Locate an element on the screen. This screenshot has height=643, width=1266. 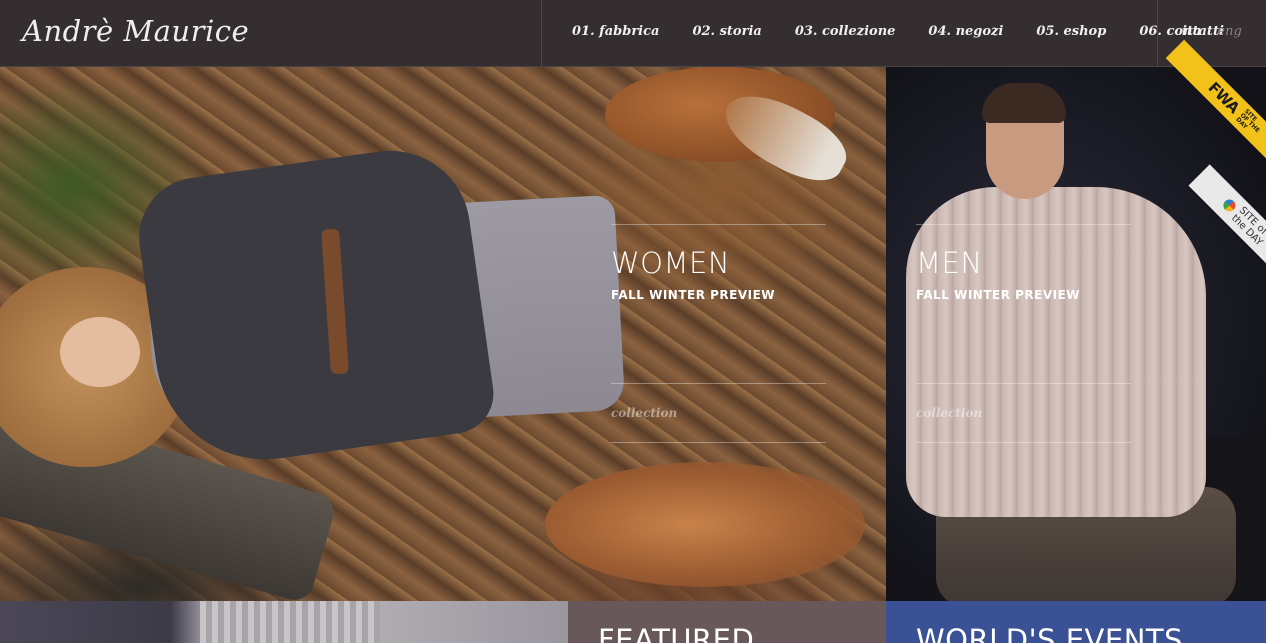
nav-item-eshop: 05. eshop is located at coordinates (1071, 31).